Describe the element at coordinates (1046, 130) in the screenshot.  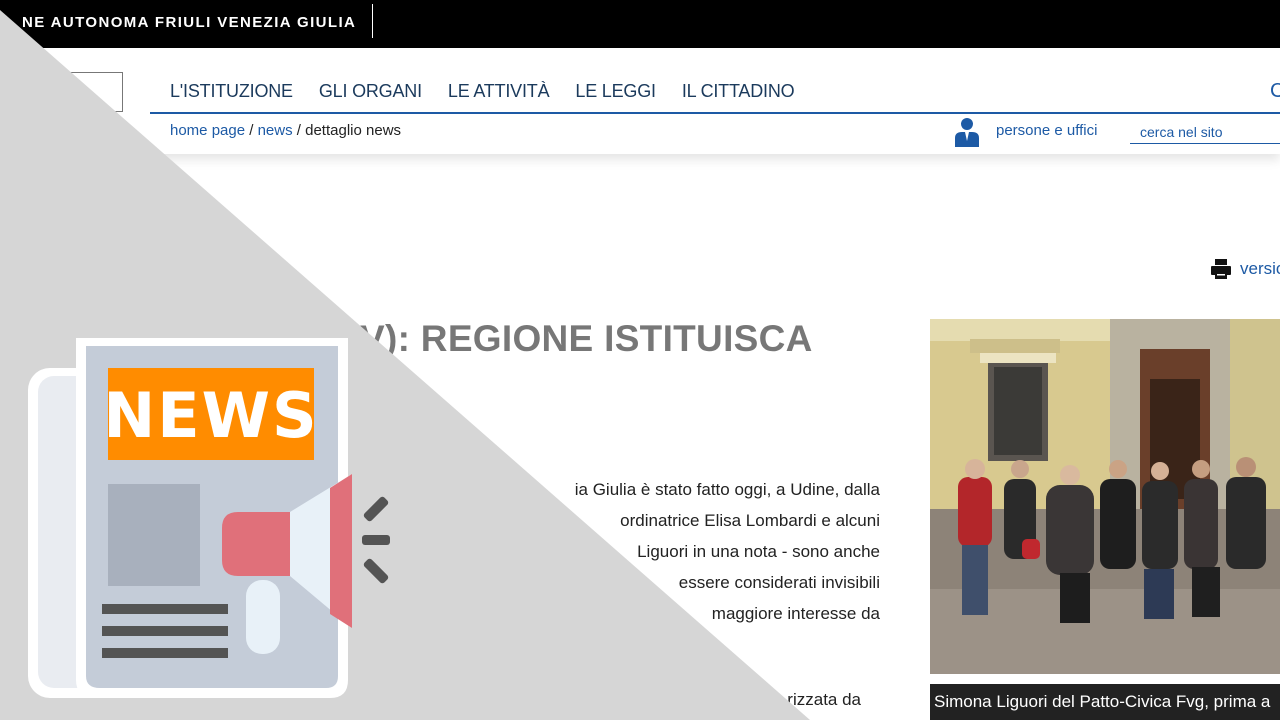
I see `persone-uffici-link: persone e uffici` at that location.